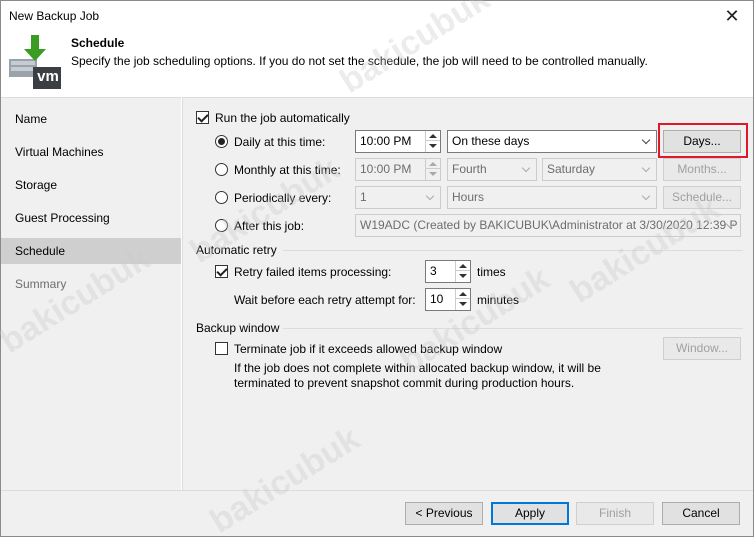 This screenshot has width=754, height=537. I want to click on cancel-button: Cancel, so click(701, 513).